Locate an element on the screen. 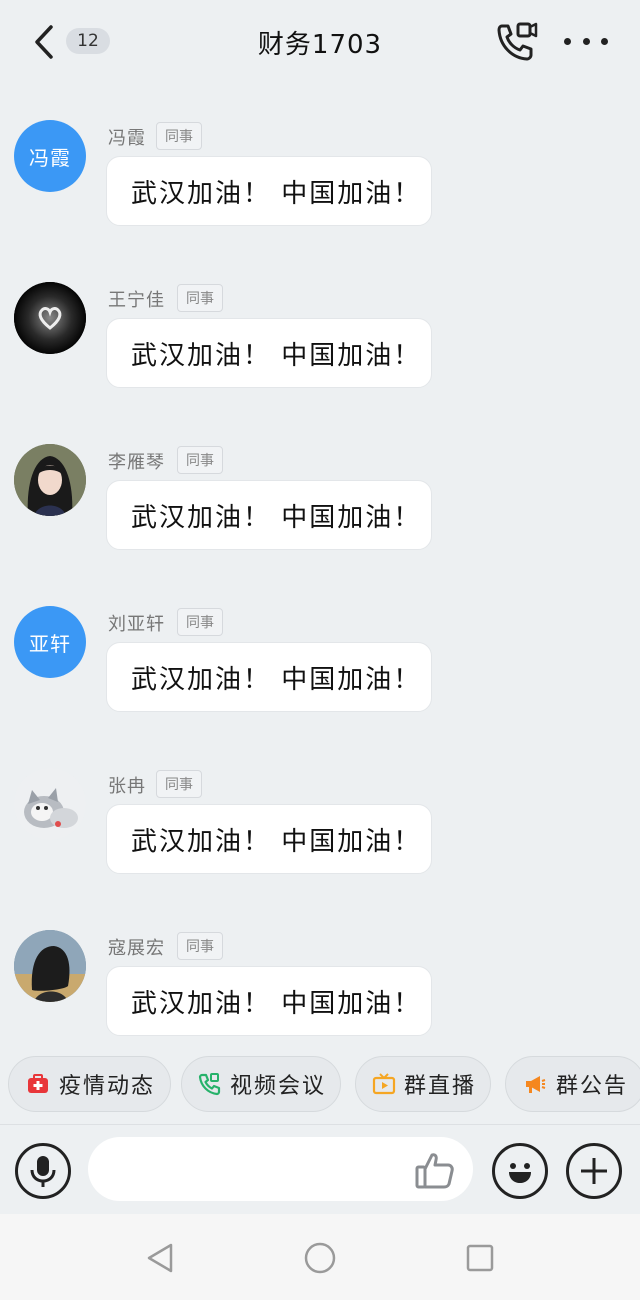 The image size is (640, 1300). nav-home-button is located at coordinates (320, 1258).